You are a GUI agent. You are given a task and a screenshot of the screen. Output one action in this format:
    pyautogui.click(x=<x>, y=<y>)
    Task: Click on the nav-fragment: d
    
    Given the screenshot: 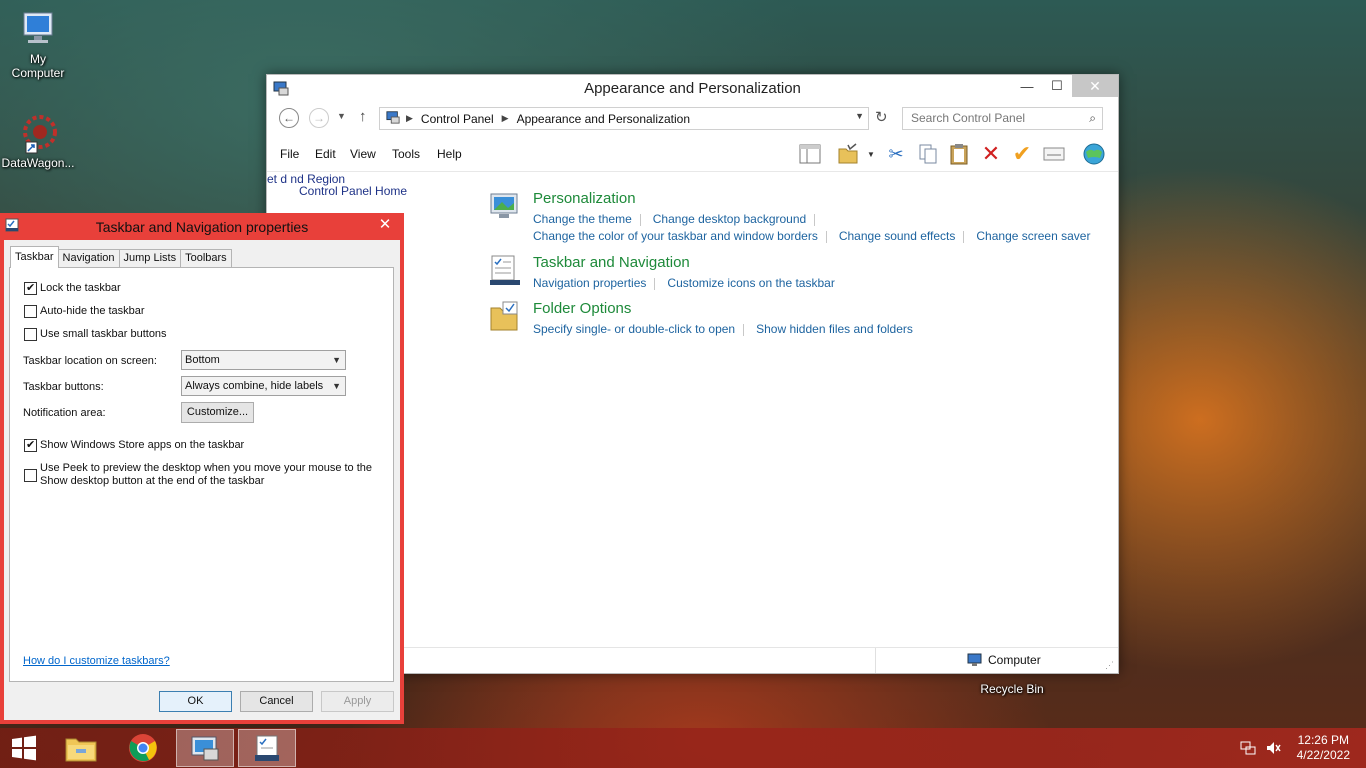 What is the action you would take?
    pyautogui.click(x=283, y=179)
    